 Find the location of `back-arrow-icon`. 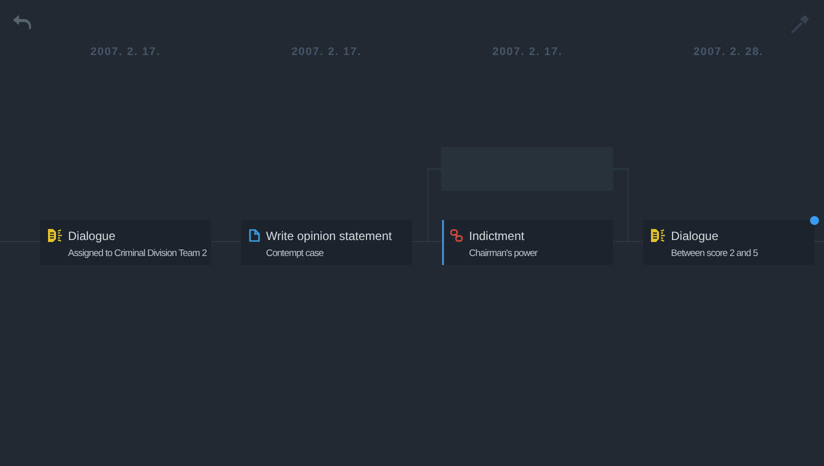

back-arrow-icon is located at coordinates (21, 22).